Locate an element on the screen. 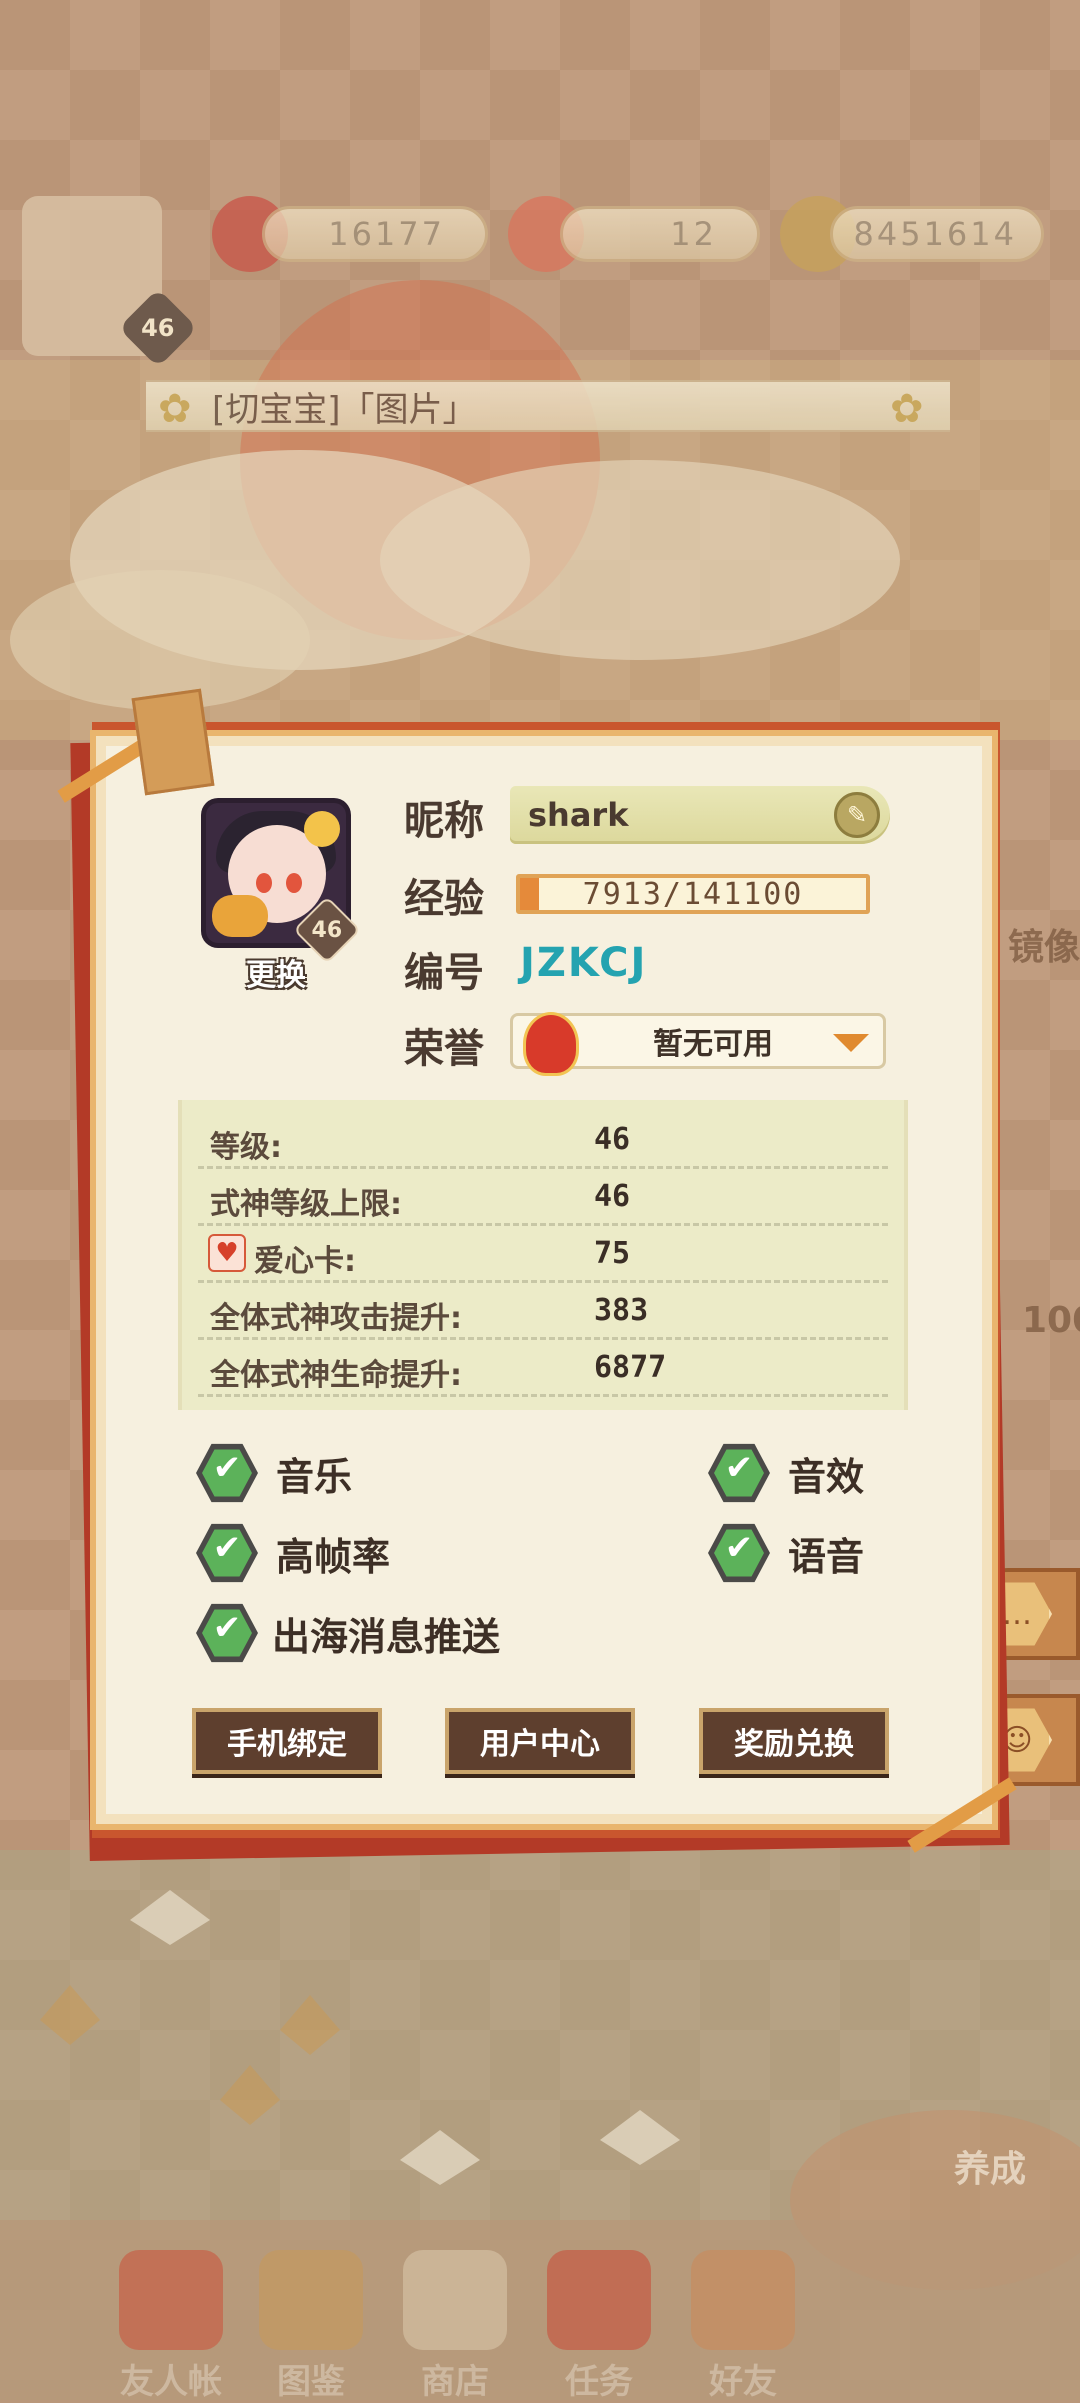  jade-counter: 16177 is located at coordinates (375, 234).